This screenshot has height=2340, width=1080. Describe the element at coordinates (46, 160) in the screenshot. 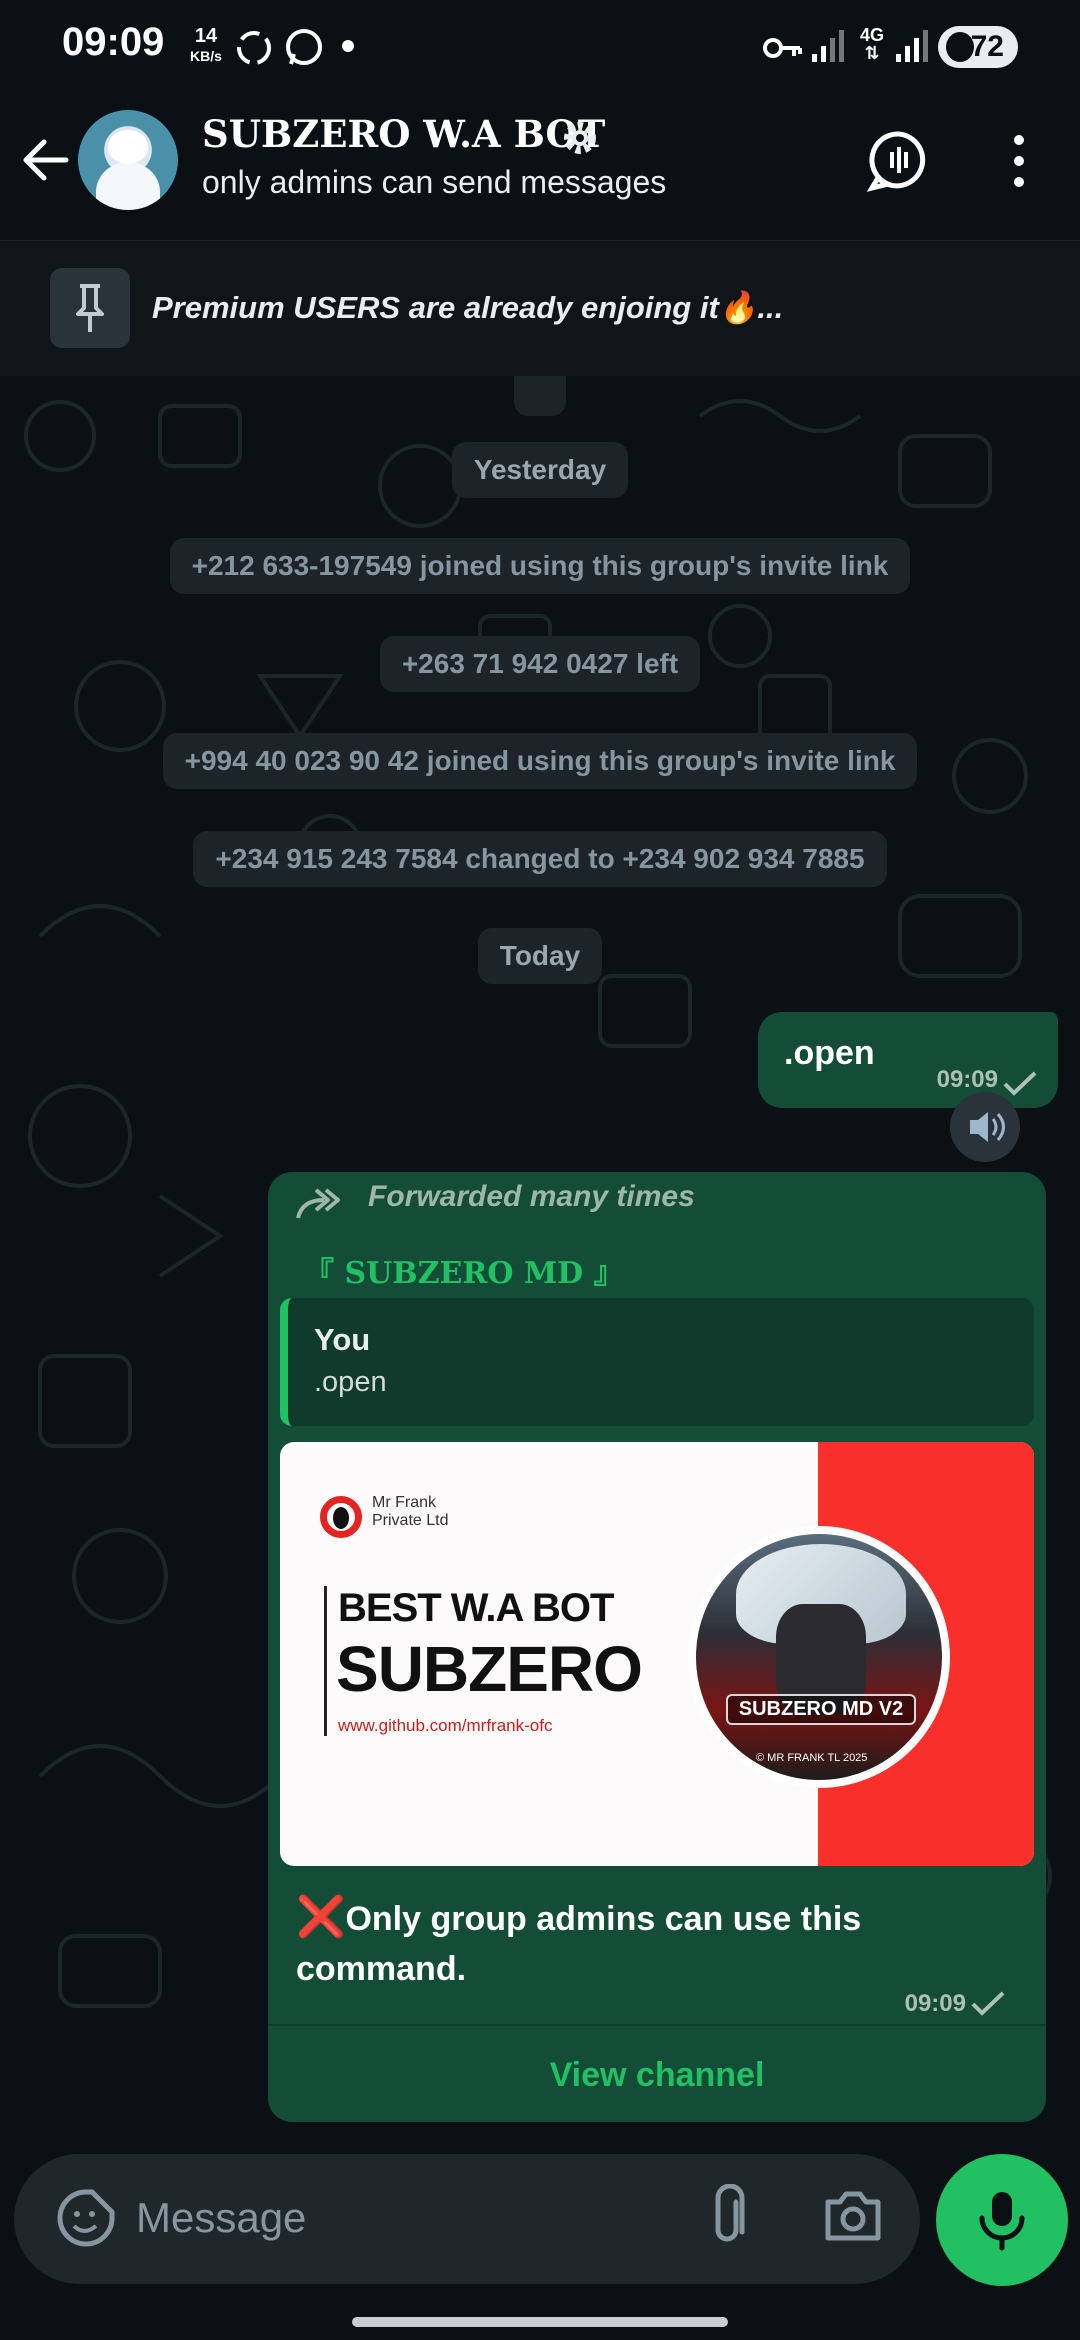

I see `back-arrow-icon` at that location.